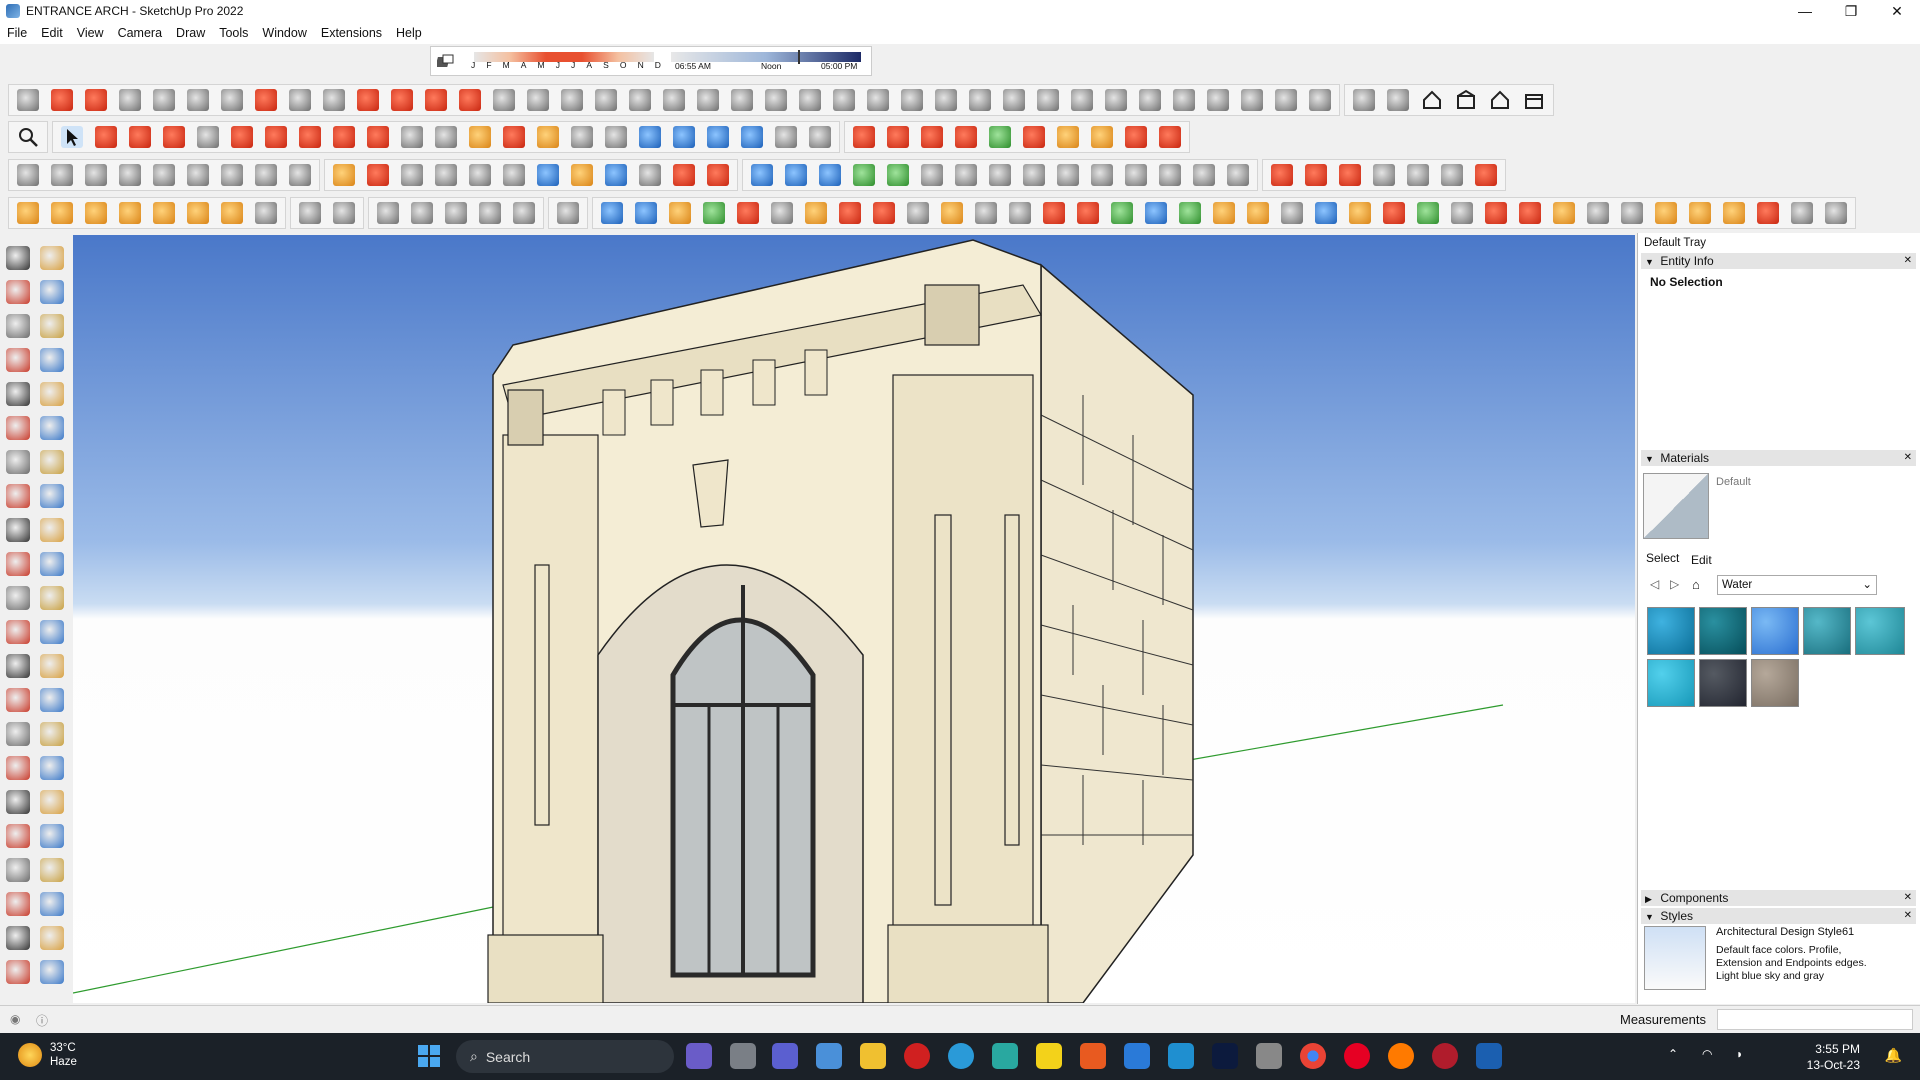  I want to click on folder-icon, so click(873, 1056).